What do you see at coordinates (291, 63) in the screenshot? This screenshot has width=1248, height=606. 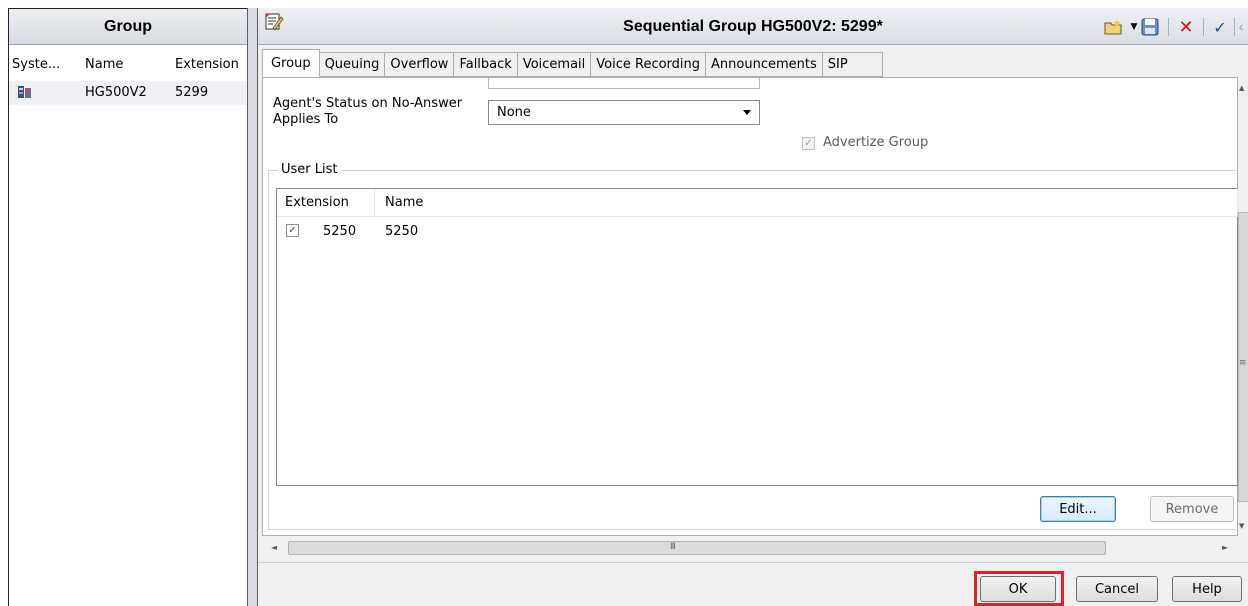 I see `tab-group: Group` at bounding box center [291, 63].